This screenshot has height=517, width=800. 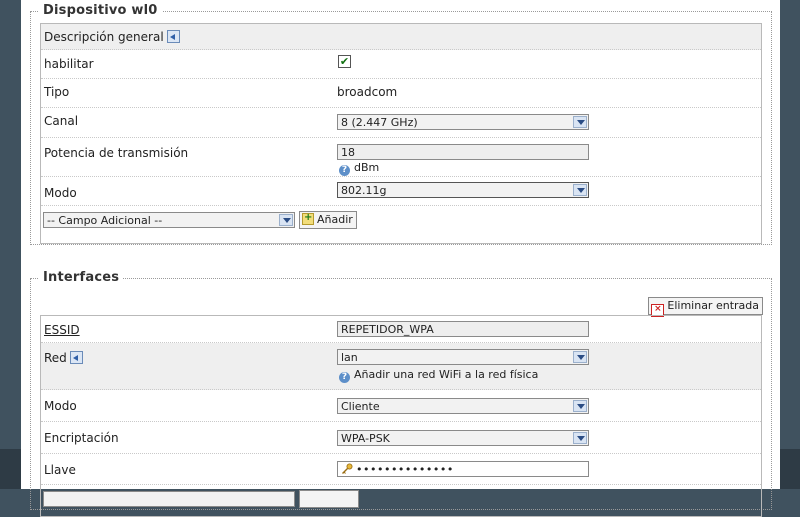 I want to click on if-mode-select: Cliente, so click(x=463, y=406).